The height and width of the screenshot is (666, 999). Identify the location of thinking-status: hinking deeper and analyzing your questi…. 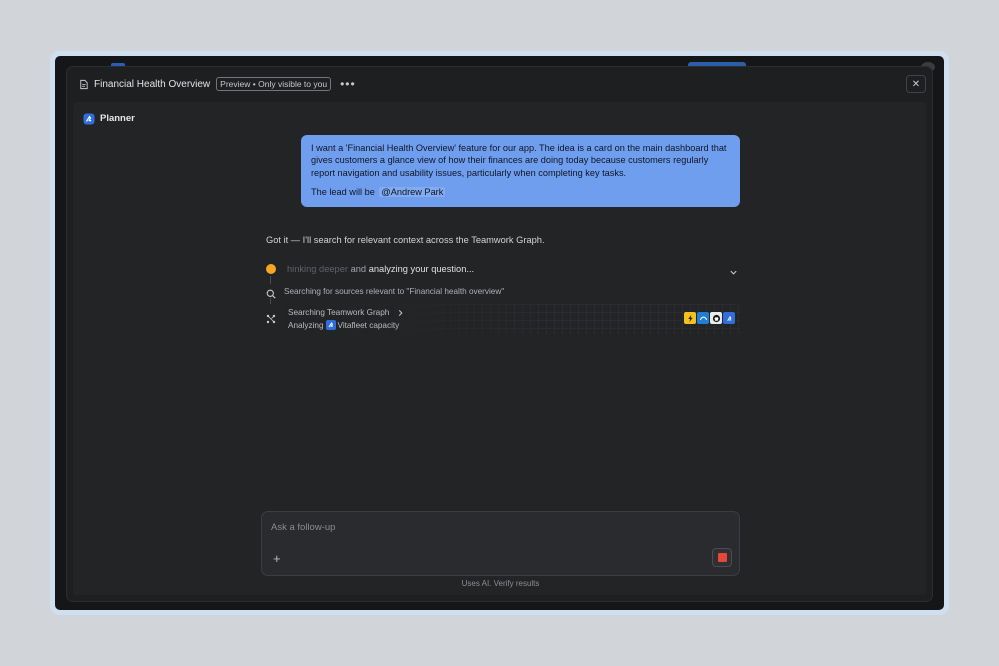
(503, 269).